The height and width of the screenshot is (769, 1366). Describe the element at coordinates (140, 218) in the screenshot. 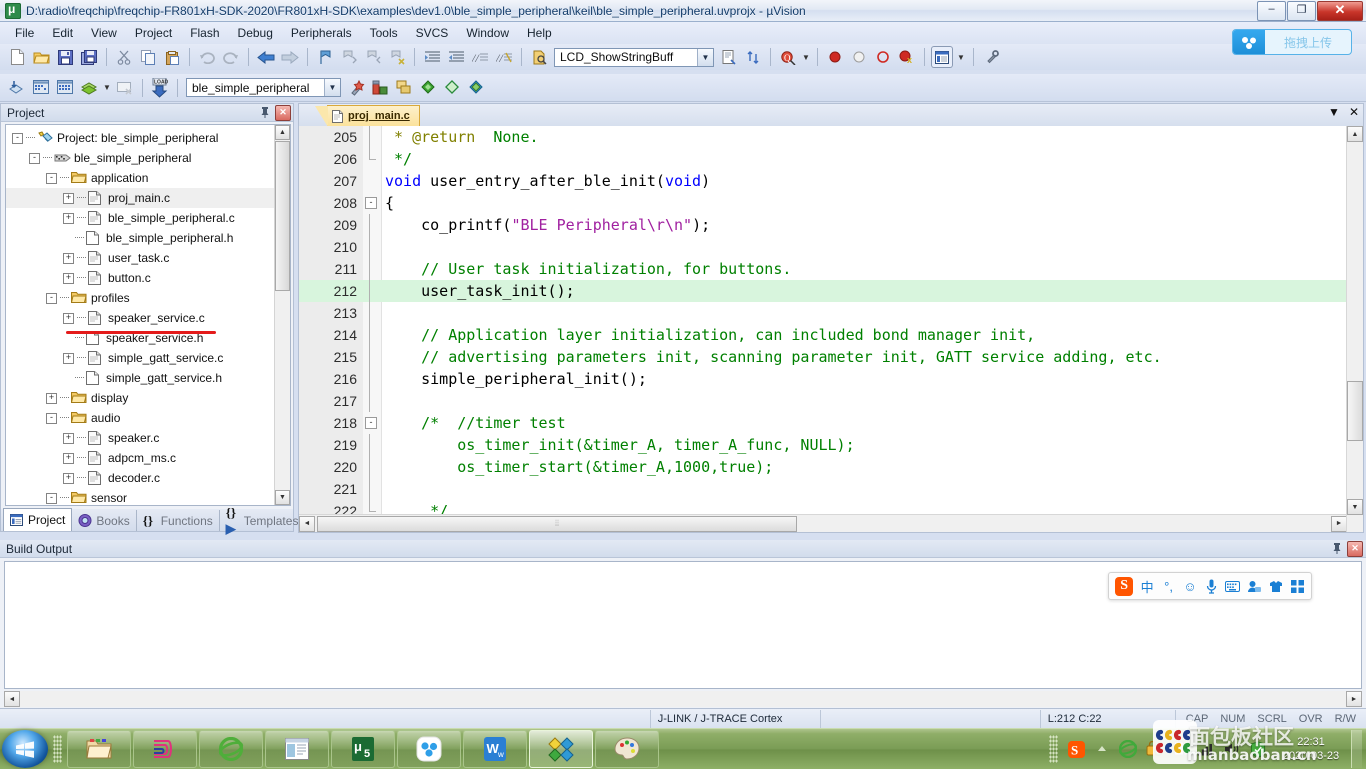

I see `tree-item: + ble_simple_peripheral.c` at that location.